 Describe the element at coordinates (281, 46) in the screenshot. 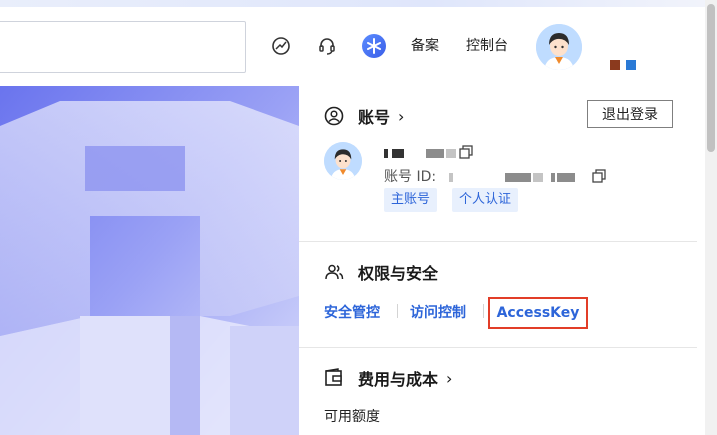

I see `globe-icon` at that location.